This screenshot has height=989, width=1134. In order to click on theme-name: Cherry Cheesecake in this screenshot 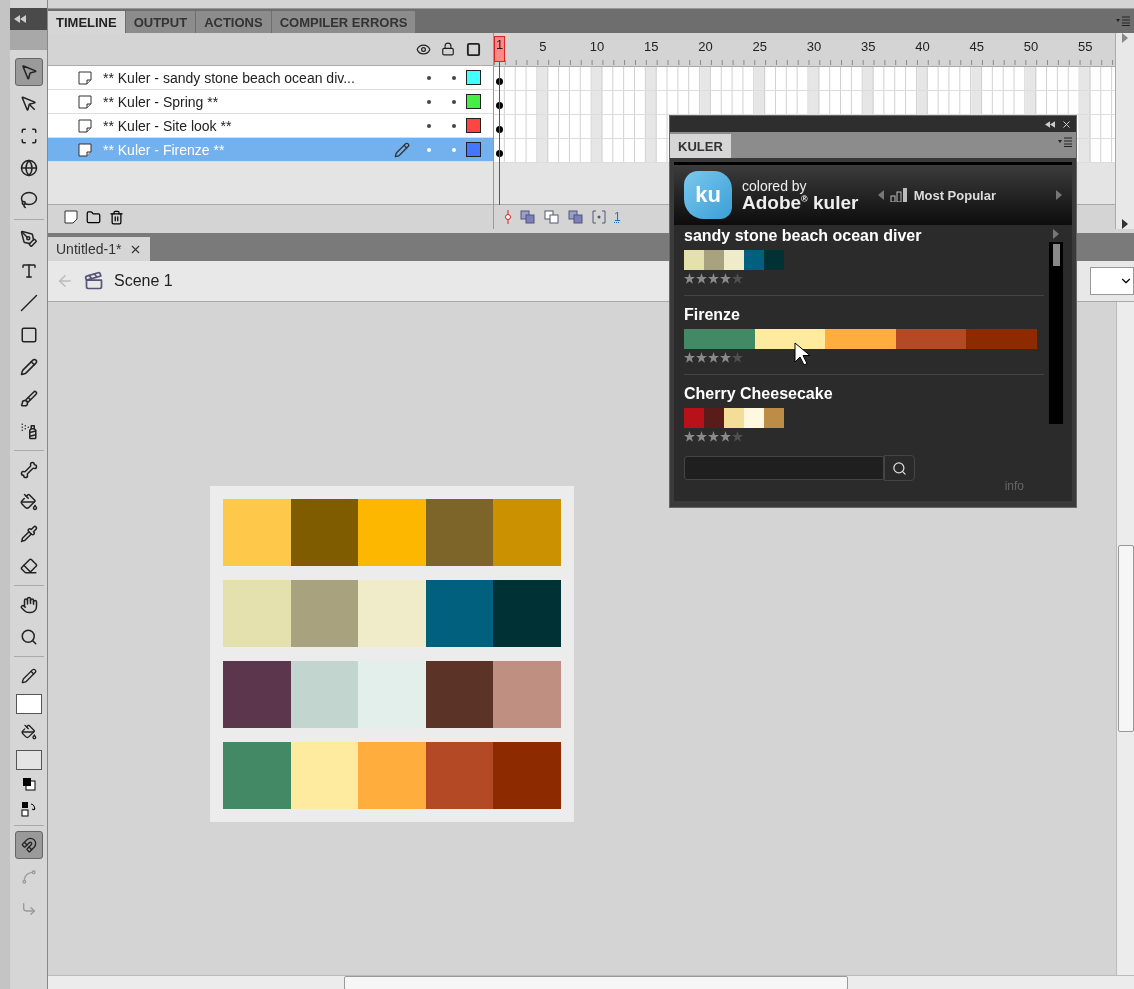, I will do `click(864, 394)`.